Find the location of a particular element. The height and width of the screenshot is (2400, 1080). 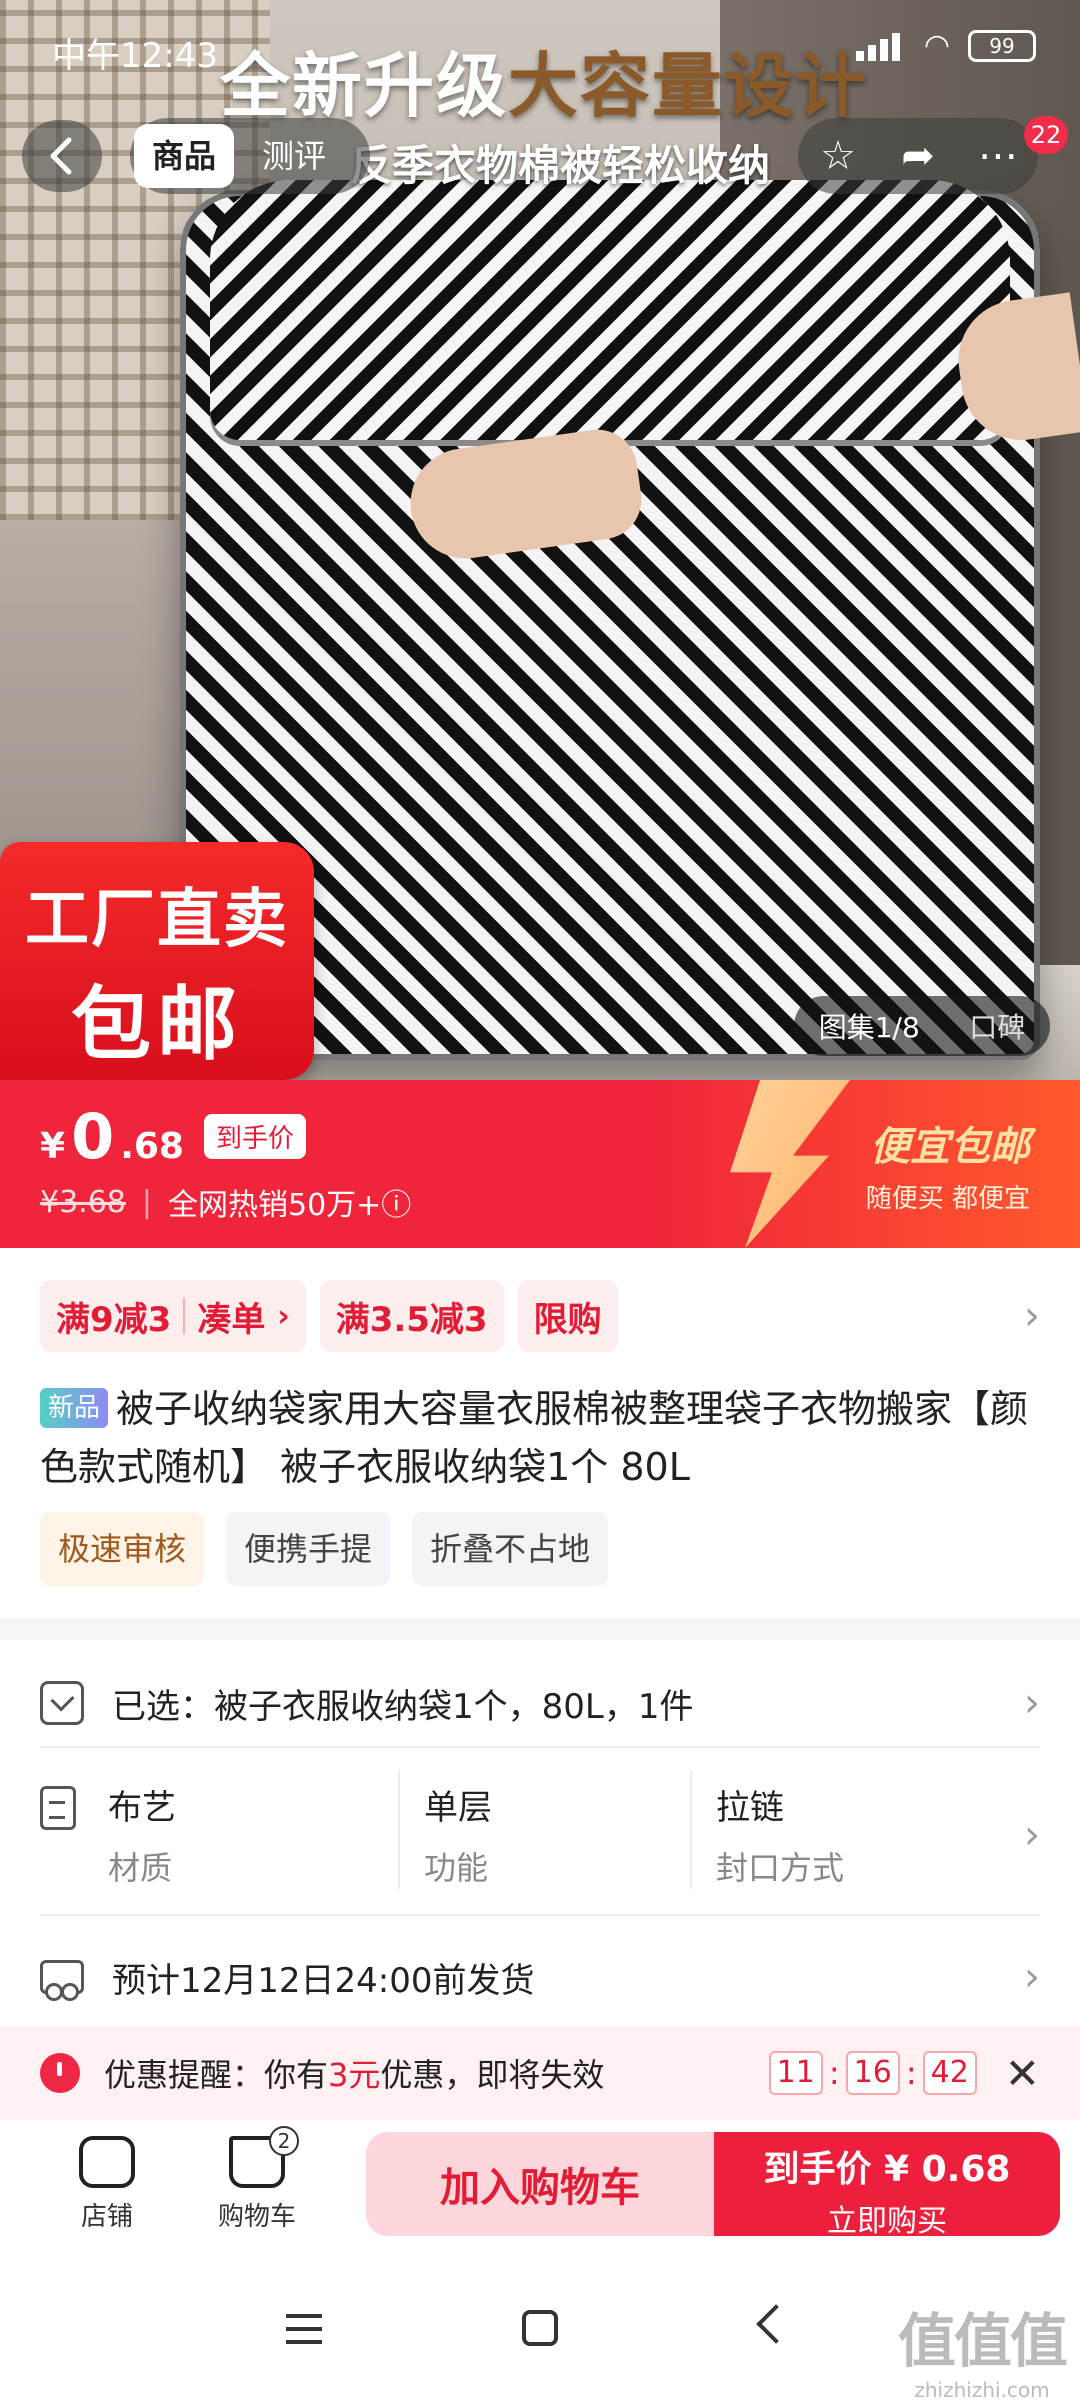

alarm-clock-icon is located at coordinates (60, 2073).